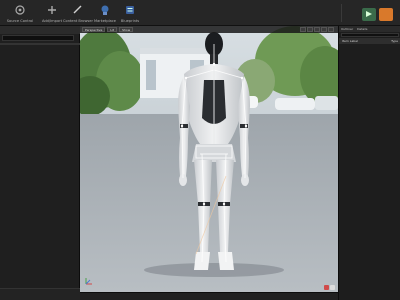 The width and height of the screenshot is (400, 300). What do you see at coordinates (394, 41) in the screenshot?
I see `column-type: Type` at bounding box center [394, 41].